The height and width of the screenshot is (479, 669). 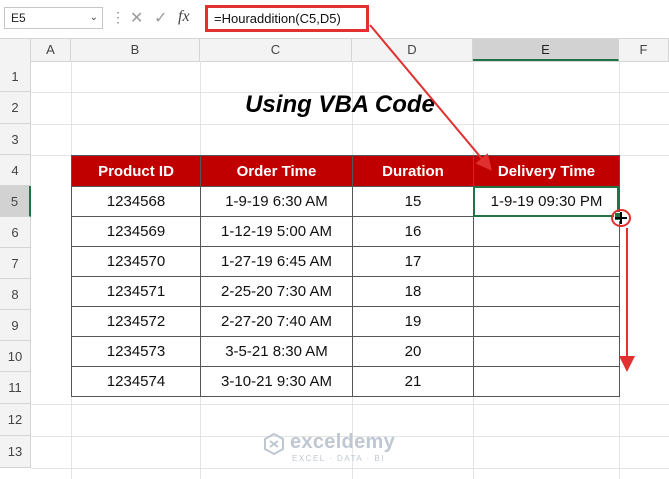 I want to click on cell-order-time: 3-5-21 8:30 AM, so click(x=276, y=351).